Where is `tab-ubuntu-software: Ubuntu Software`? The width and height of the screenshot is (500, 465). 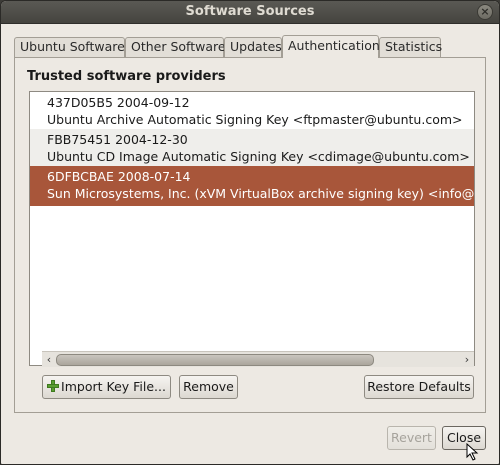
tab-ubuntu-software: Ubuntu Software is located at coordinates (69, 47).